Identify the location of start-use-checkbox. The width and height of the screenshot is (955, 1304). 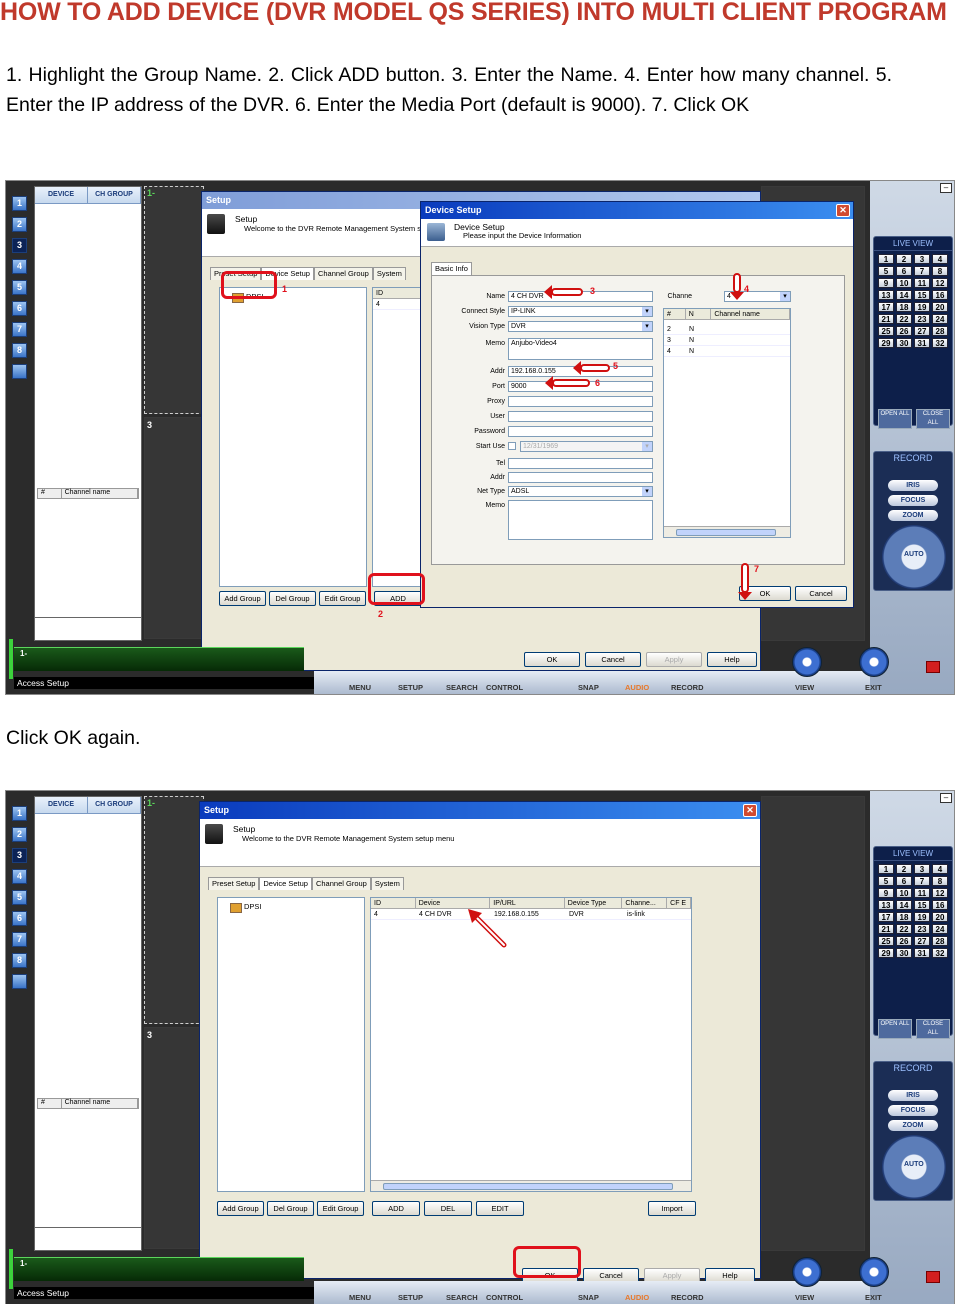
(512, 446).